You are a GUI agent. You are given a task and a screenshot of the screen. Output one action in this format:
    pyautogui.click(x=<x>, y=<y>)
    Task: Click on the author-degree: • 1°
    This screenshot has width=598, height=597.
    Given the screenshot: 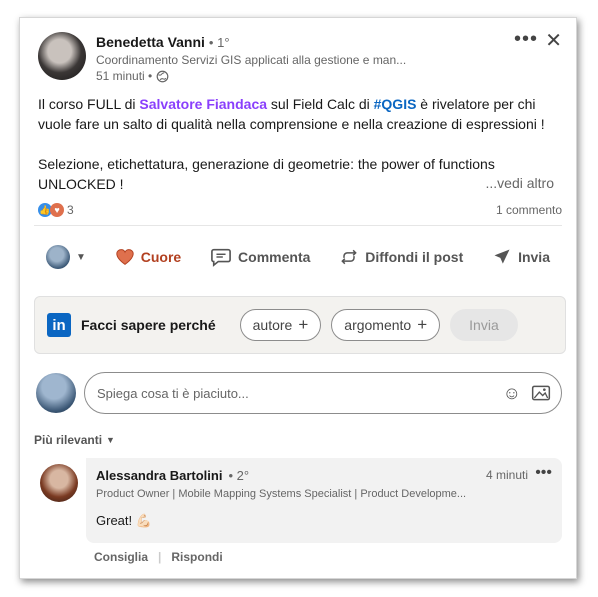 What is the action you would take?
    pyautogui.click(x=219, y=42)
    